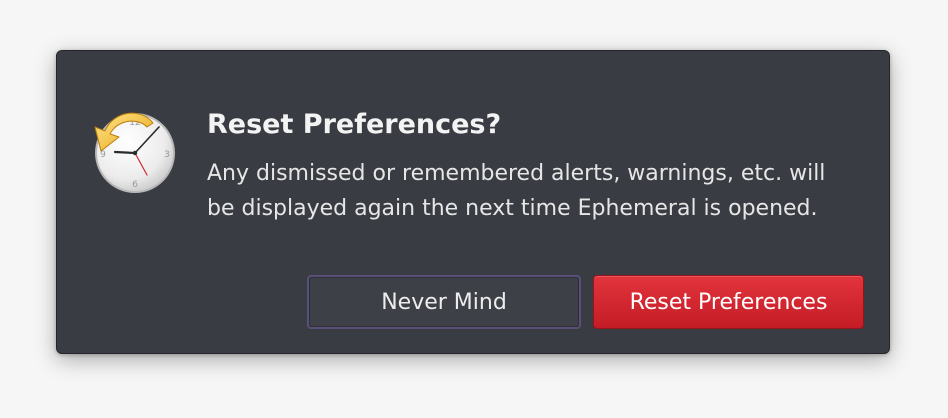 The image size is (948, 418). I want to click on clock-numeral-6: 6, so click(135, 185).